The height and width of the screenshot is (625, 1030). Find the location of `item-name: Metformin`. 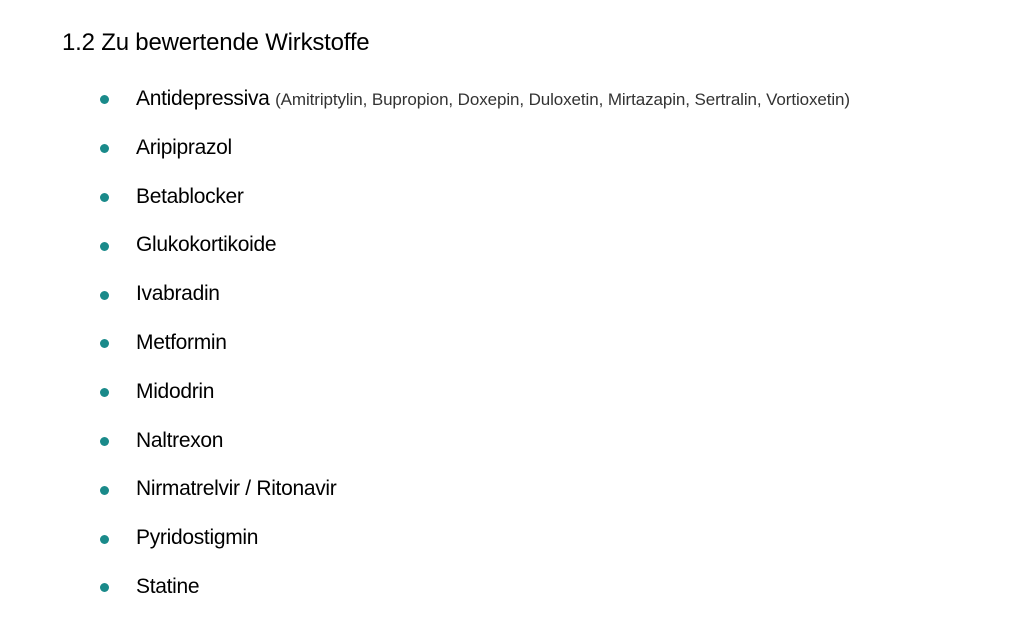

item-name: Metformin is located at coordinates (181, 342).